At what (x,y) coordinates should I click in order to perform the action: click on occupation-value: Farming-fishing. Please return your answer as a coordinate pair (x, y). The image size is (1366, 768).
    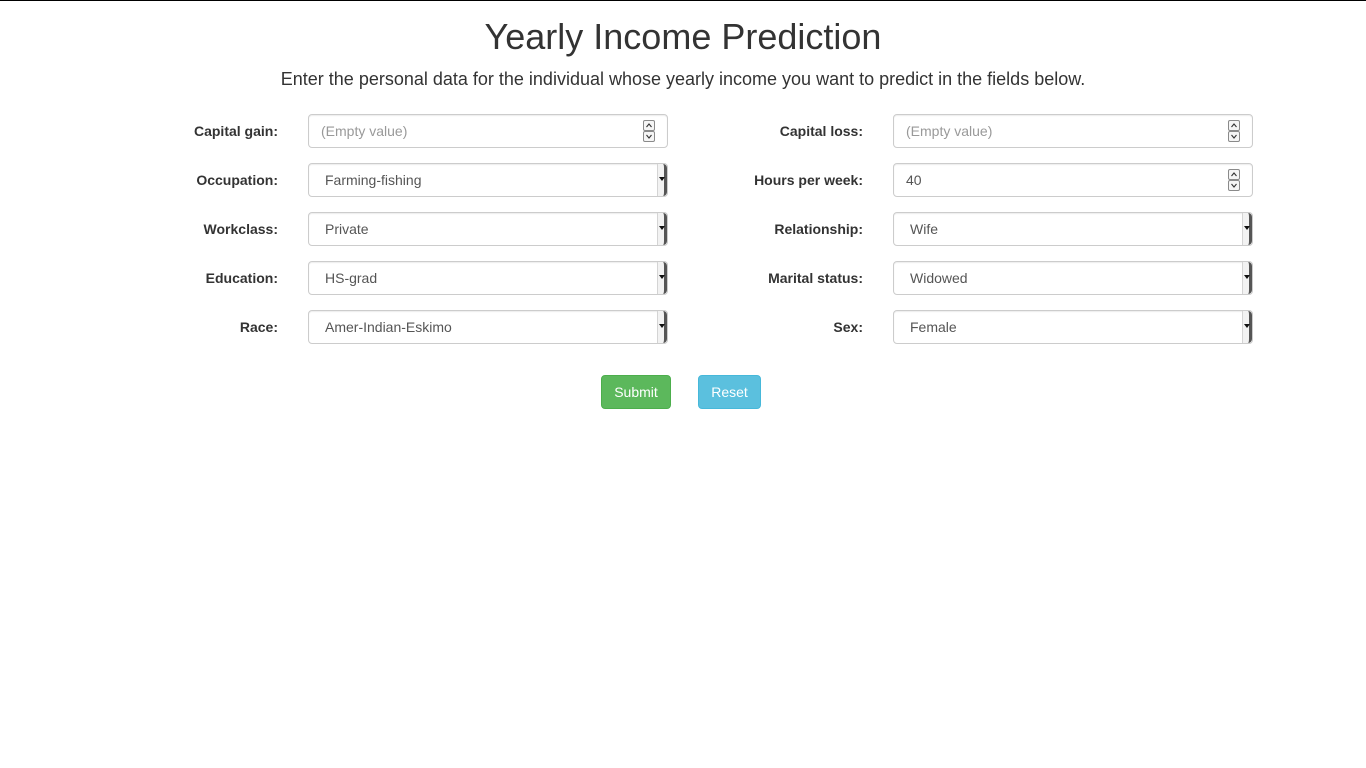
    Looking at the image, I should click on (373, 180).